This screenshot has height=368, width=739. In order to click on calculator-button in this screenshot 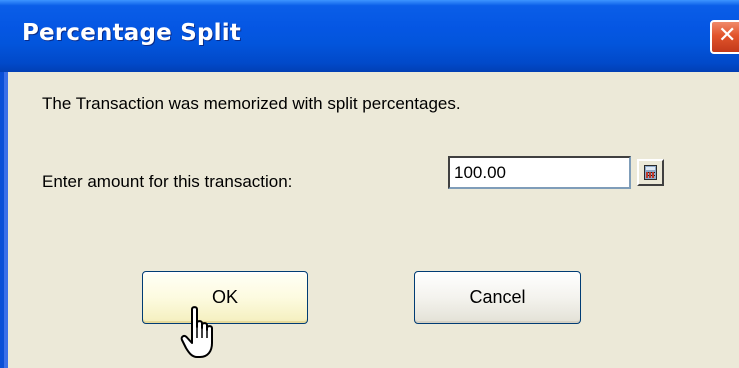, I will do `click(650, 172)`.